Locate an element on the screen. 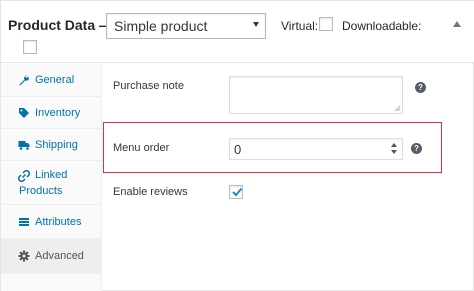 The image size is (474, 291). tab-general: General is located at coordinates (51, 80).